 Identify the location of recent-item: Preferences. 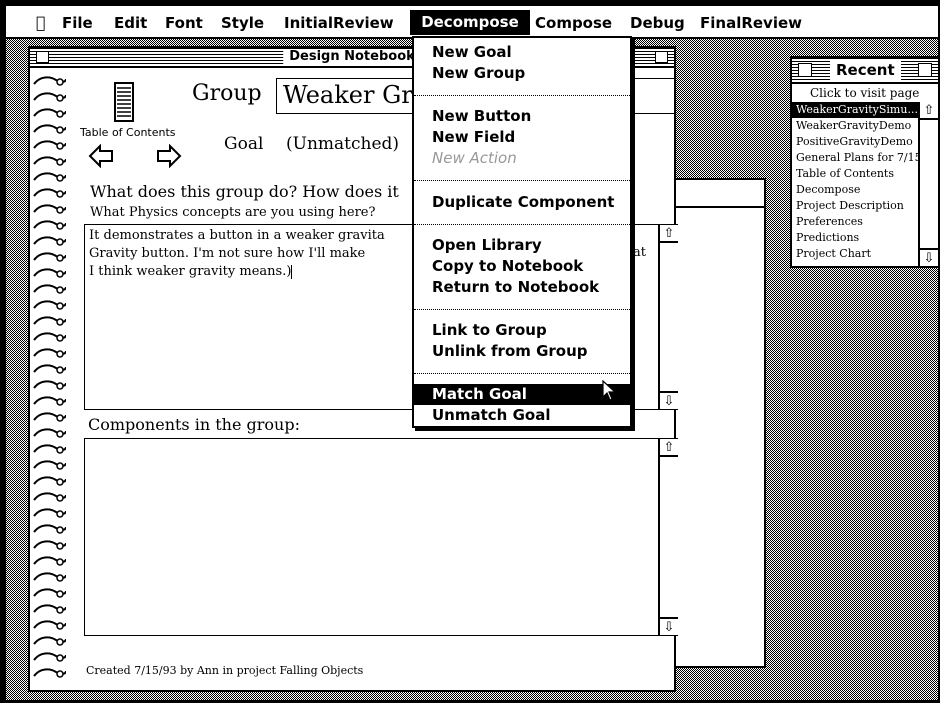
(855, 222).